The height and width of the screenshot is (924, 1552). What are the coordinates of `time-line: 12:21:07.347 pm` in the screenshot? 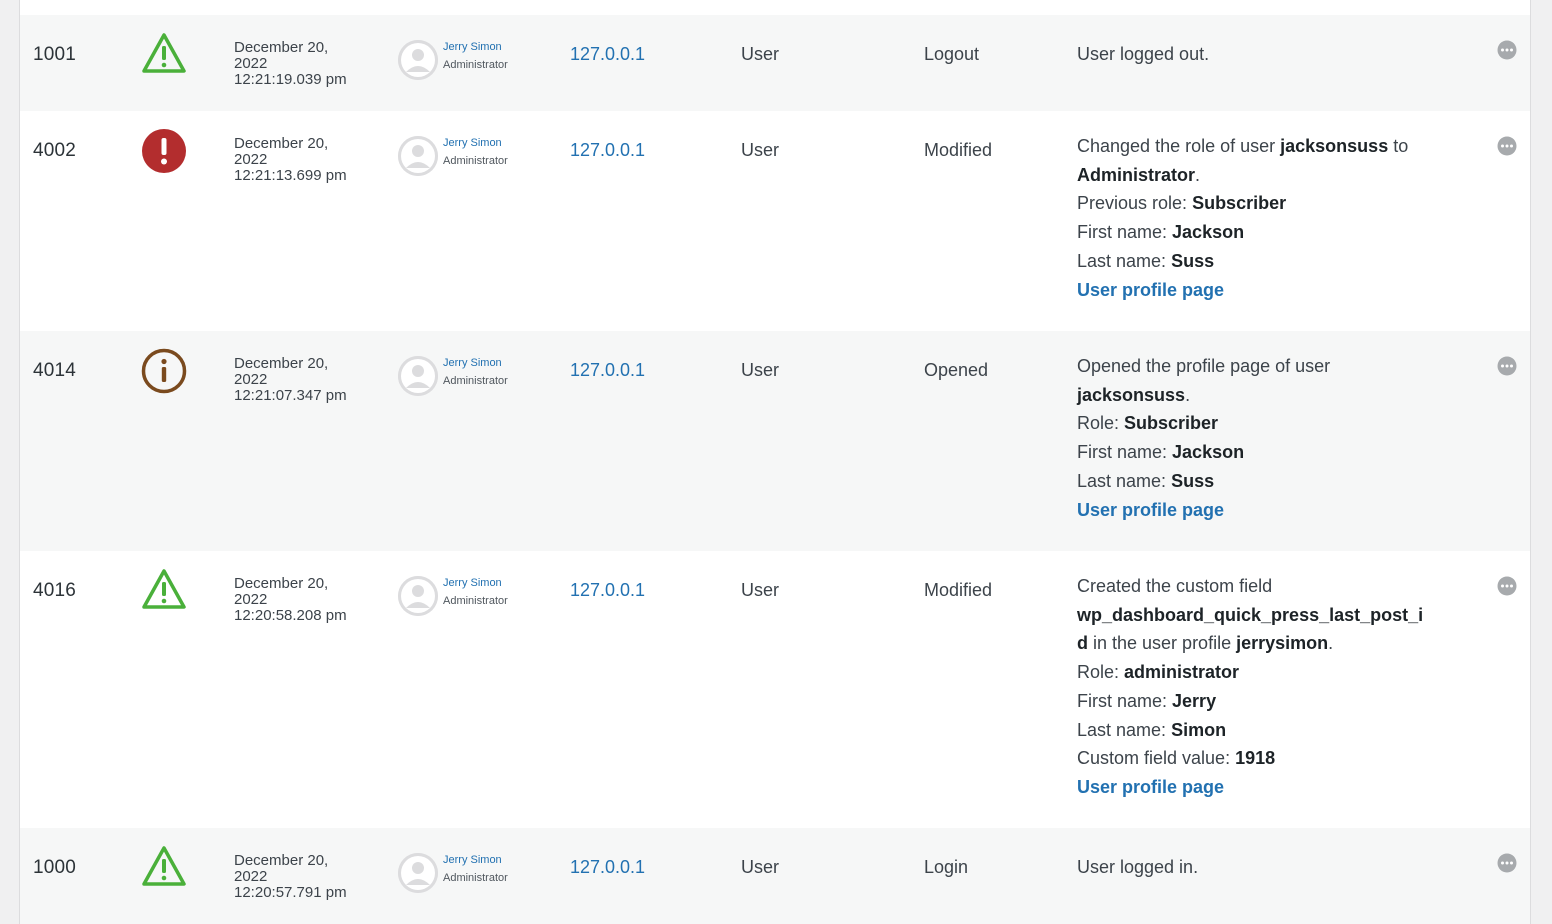 It's located at (290, 395).